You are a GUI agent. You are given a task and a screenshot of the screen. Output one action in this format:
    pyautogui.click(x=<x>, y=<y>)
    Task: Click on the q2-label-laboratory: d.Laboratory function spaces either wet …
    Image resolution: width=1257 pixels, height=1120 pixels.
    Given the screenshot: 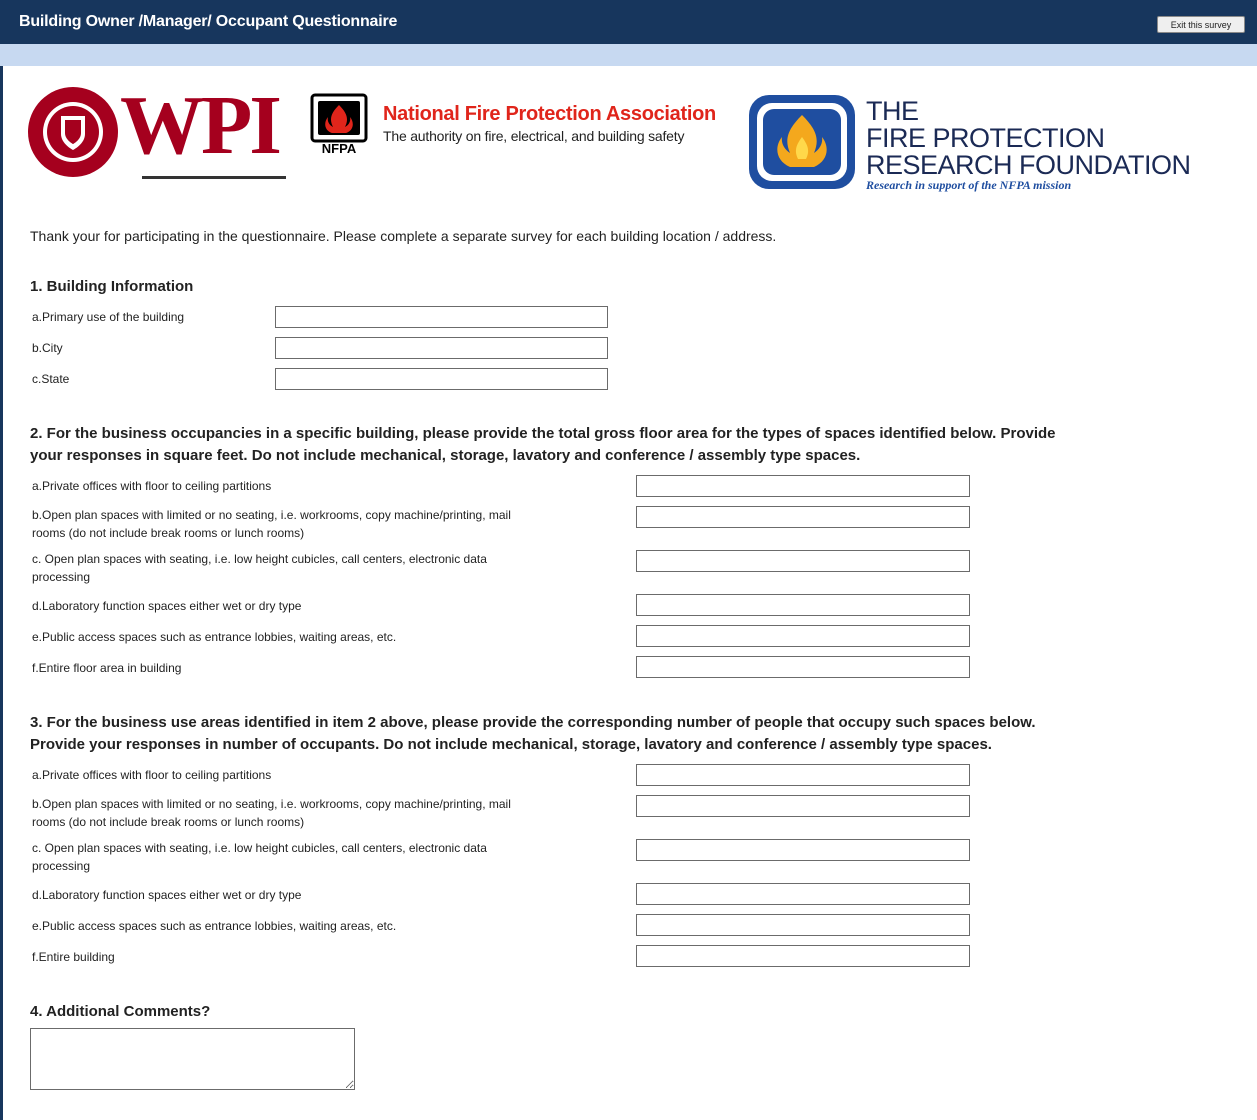 What is the action you would take?
    pyautogui.click(x=167, y=606)
    